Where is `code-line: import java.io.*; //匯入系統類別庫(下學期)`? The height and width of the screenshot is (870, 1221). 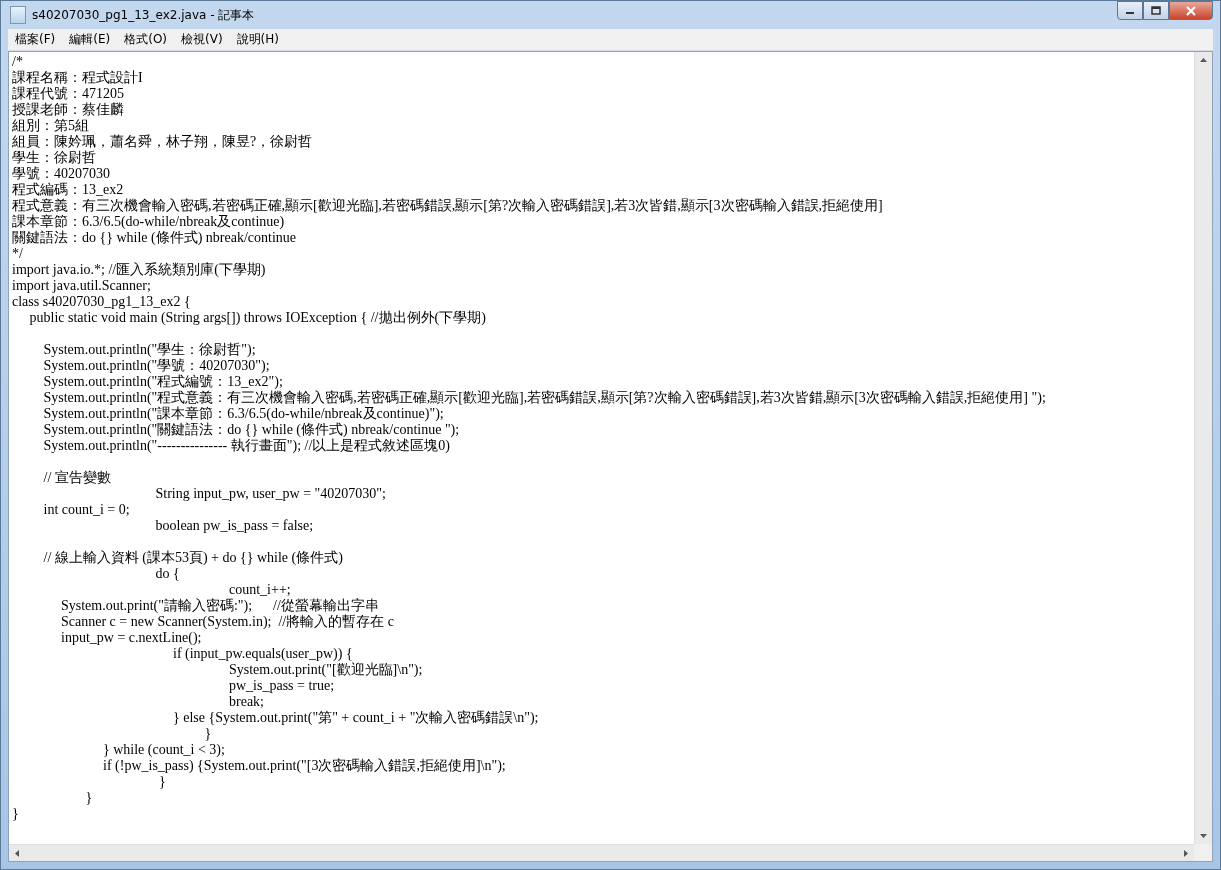
code-line: import java.io.*; //匯入系統類別庫(下學期) is located at coordinates (139, 269).